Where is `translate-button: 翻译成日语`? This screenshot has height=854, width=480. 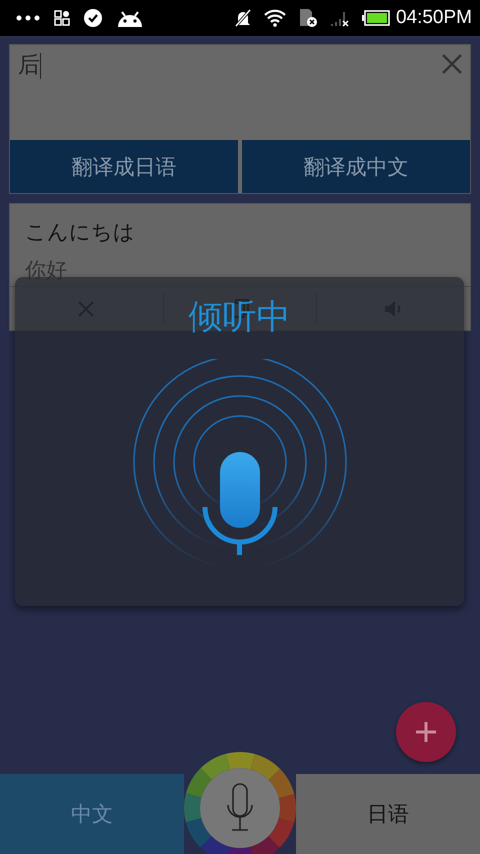 translate-button: 翻译成日语 is located at coordinates (124, 166).